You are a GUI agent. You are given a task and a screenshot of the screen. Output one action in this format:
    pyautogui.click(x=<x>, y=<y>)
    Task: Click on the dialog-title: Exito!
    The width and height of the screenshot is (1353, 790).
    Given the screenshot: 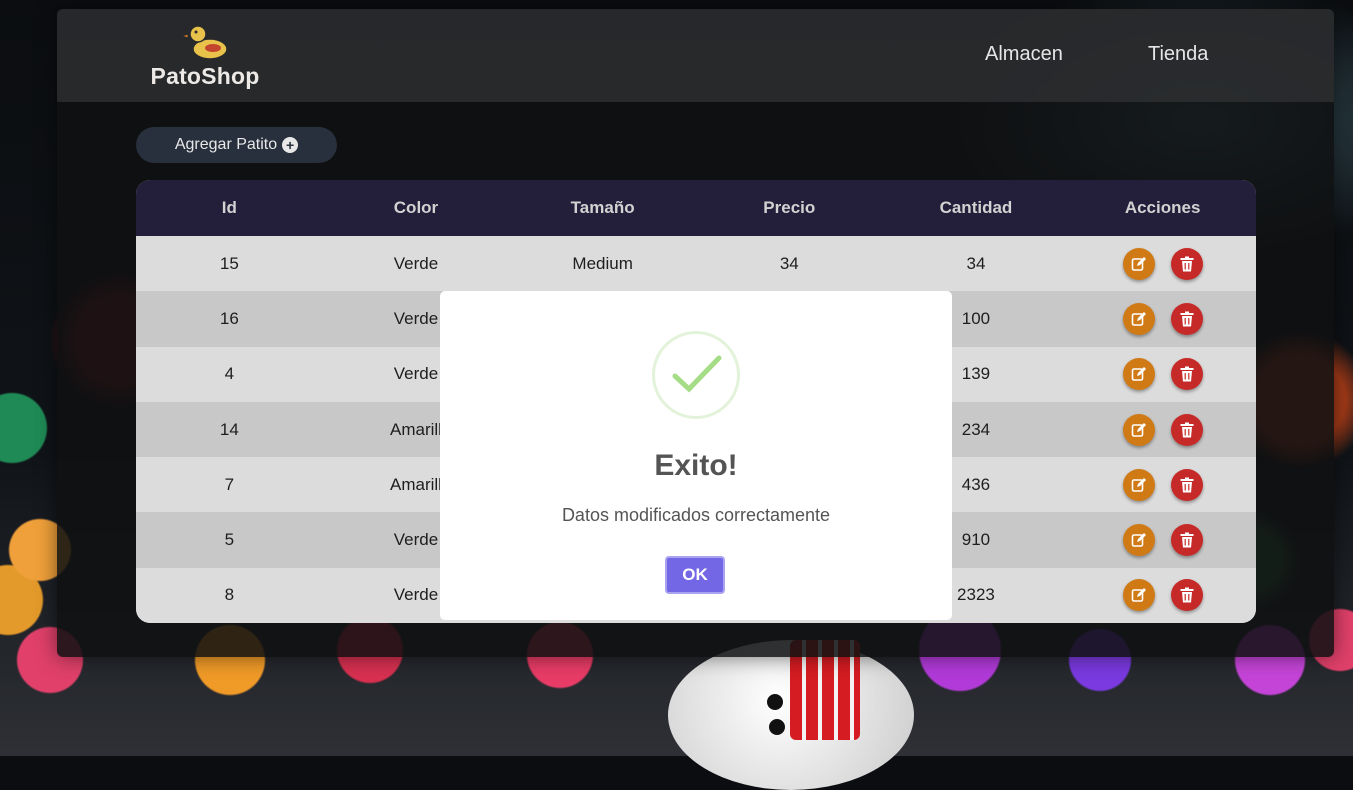 What is the action you would take?
    pyautogui.click(x=696, y=465)
    